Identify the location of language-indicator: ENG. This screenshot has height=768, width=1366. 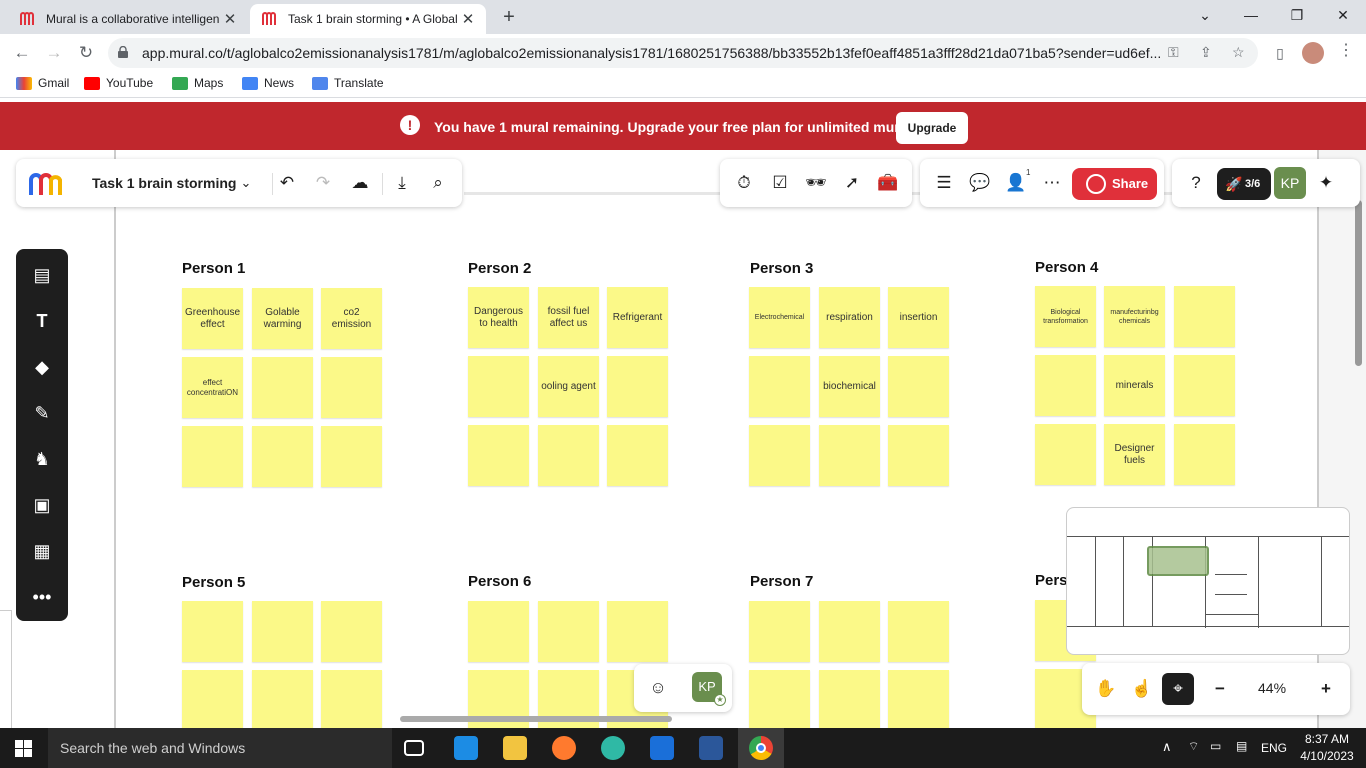
(1274, 748).